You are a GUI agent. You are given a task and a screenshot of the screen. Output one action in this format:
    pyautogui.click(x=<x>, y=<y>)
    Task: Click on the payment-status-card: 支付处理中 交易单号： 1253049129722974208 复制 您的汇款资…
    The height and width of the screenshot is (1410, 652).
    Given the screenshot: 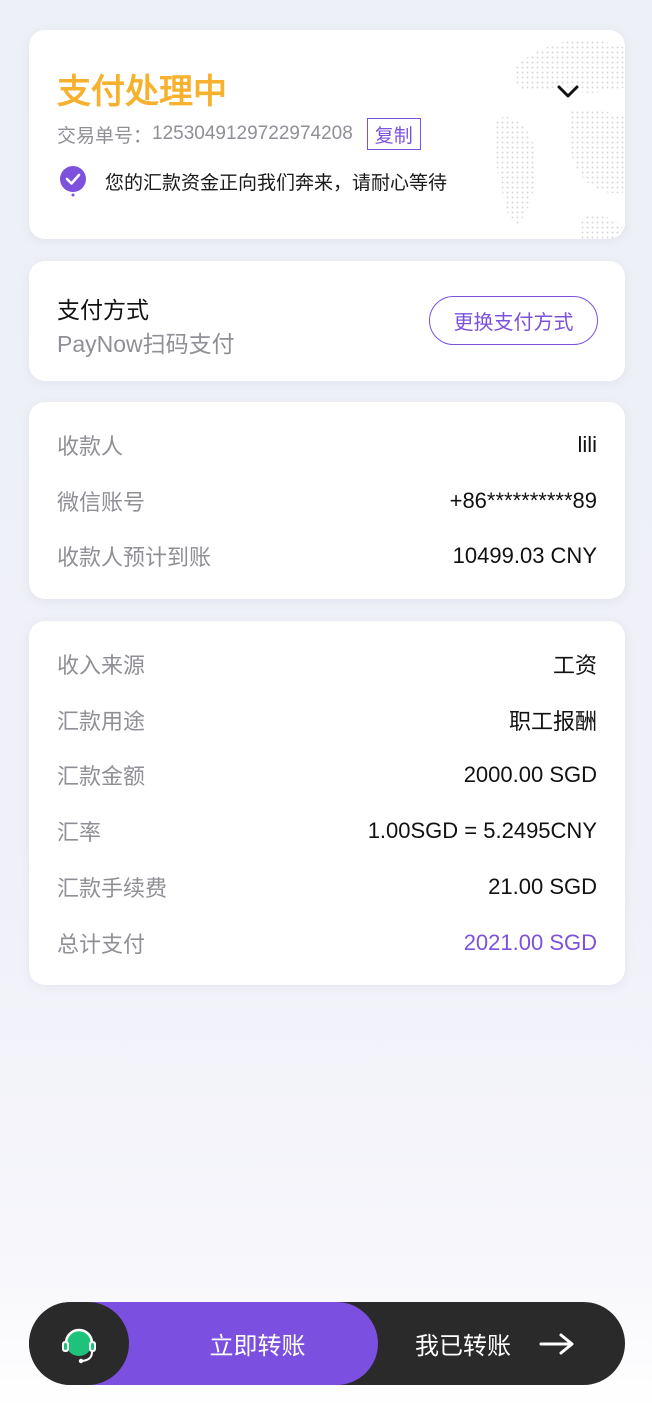 What is the action you would take?
    pyautogui.click(x=327, y=134)
    